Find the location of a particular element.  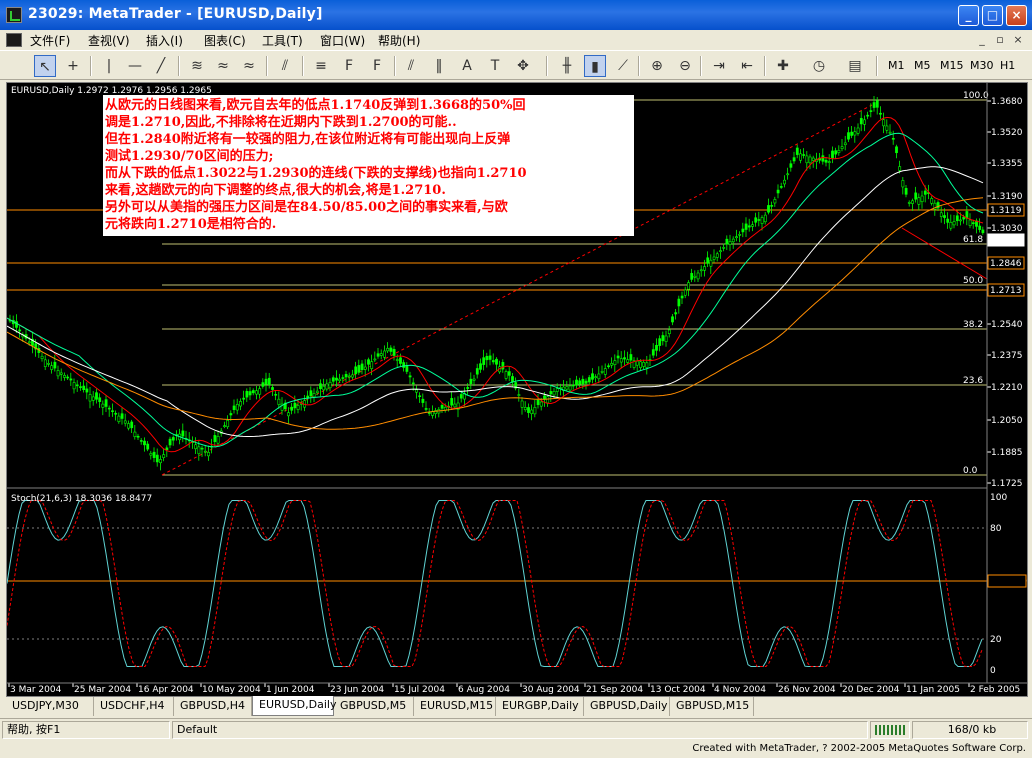

autoscroll-icon: ⇤ is located at coordinates (747, 66).